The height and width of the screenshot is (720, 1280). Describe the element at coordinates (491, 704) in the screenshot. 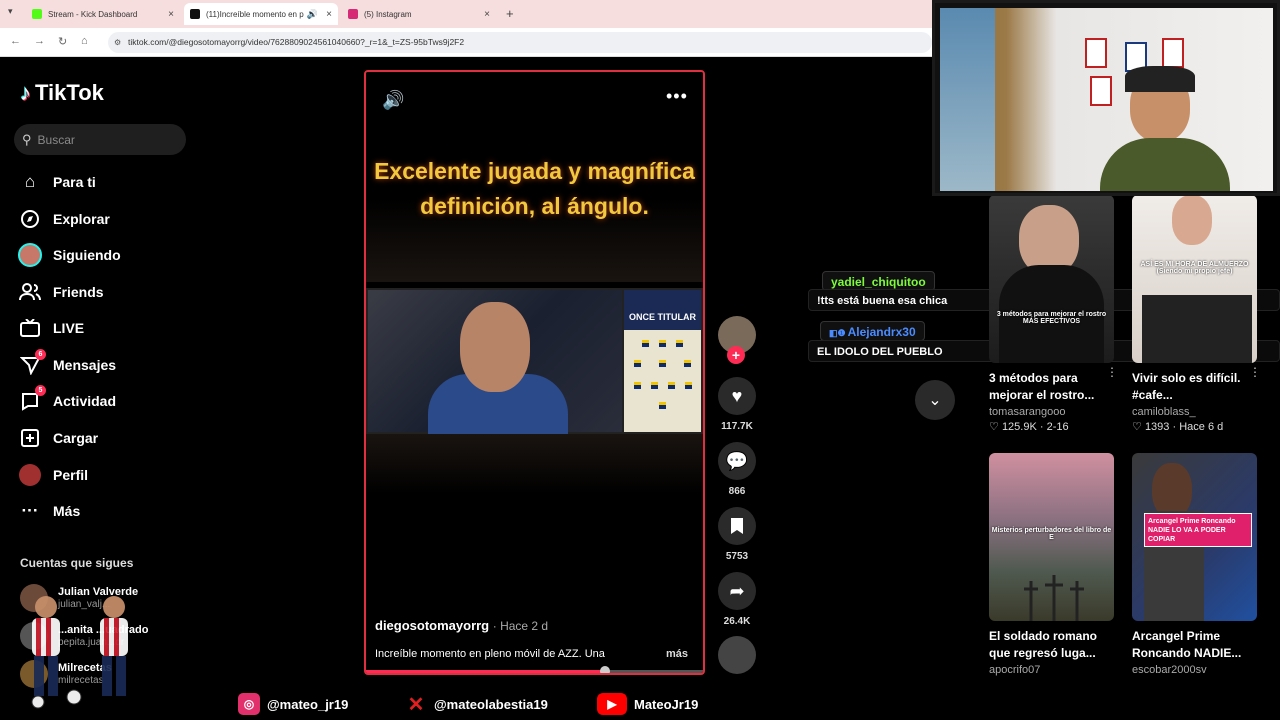

I see `social-handle: @mateolabestia19` at that location.